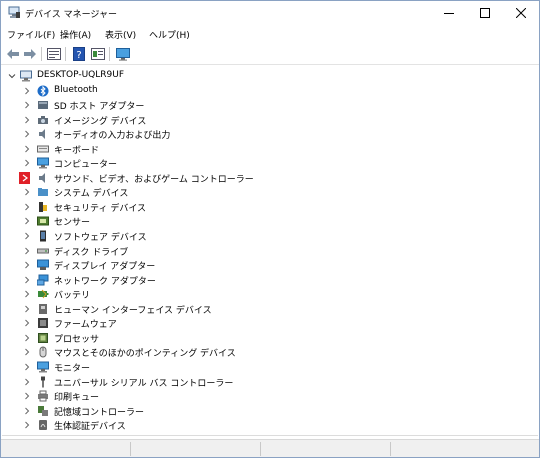 The width and height of the screenshot is (540, 458). I want to click on tree-item: オーディオの入力および出力, so click(202, 134).